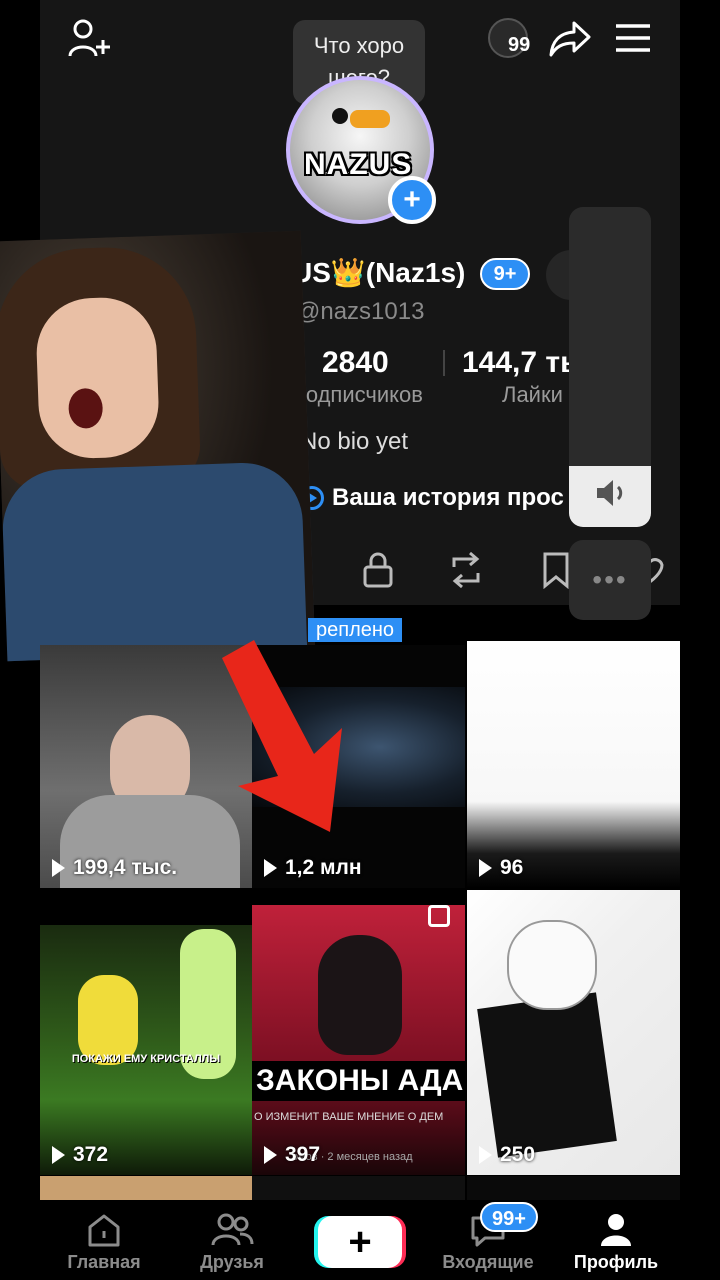 This screenshot has height=1280, width=720. I want to click on video-view-count: 397, so click(292, 1155).